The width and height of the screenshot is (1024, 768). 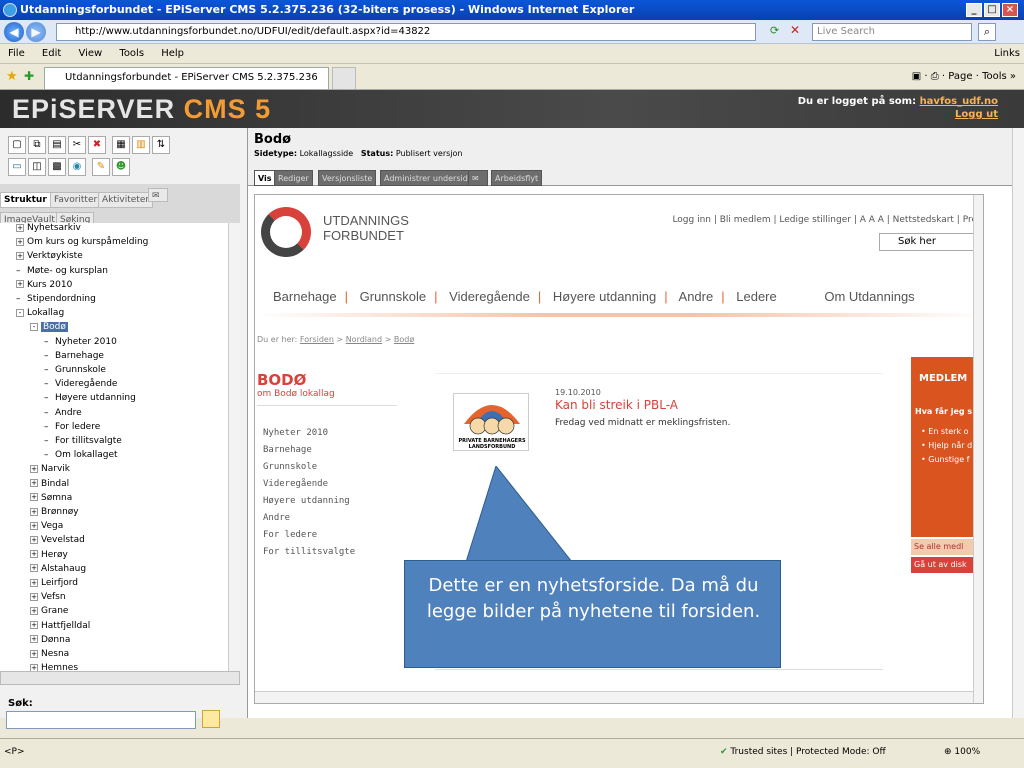 What do you see at coordinates (935, 76) in the screenshot?
I see `print-icon: ⎙` at bounding box center [935, 76].